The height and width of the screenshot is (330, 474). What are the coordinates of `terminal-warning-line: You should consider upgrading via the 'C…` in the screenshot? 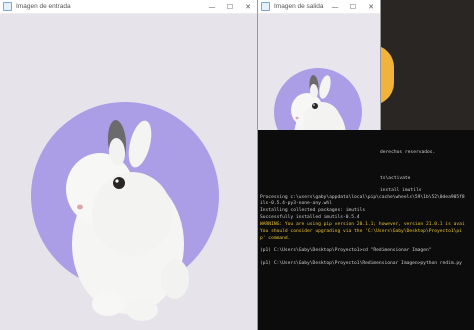 It's located at (361, 231).